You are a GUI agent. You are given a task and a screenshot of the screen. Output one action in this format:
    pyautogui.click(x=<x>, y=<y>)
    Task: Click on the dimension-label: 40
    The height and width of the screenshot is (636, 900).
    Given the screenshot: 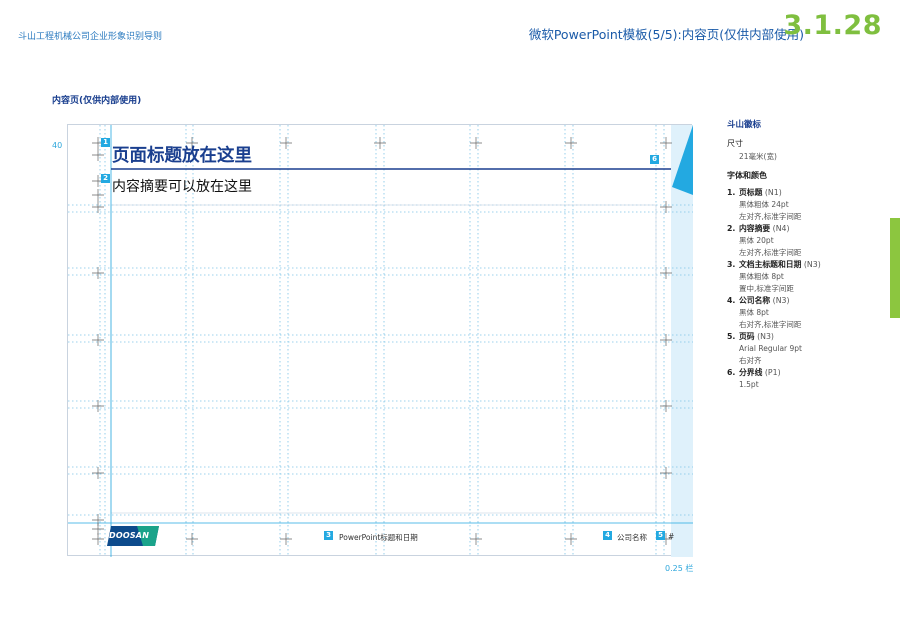 What is the action you would take?
    pyautogui.click(x=57, y=145)
    